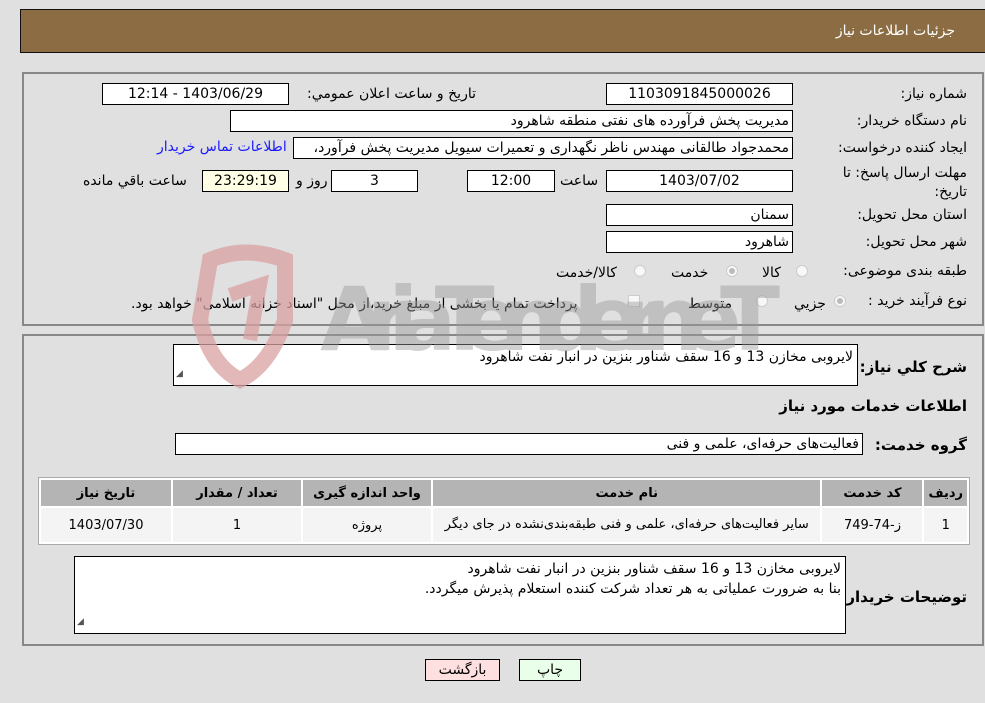 The width and height of the screenshot is (985, 703). What do you see at coordinates (312, 181) in the screenshot?
I see `days-label: روز و` at bounding box center [312, 181].